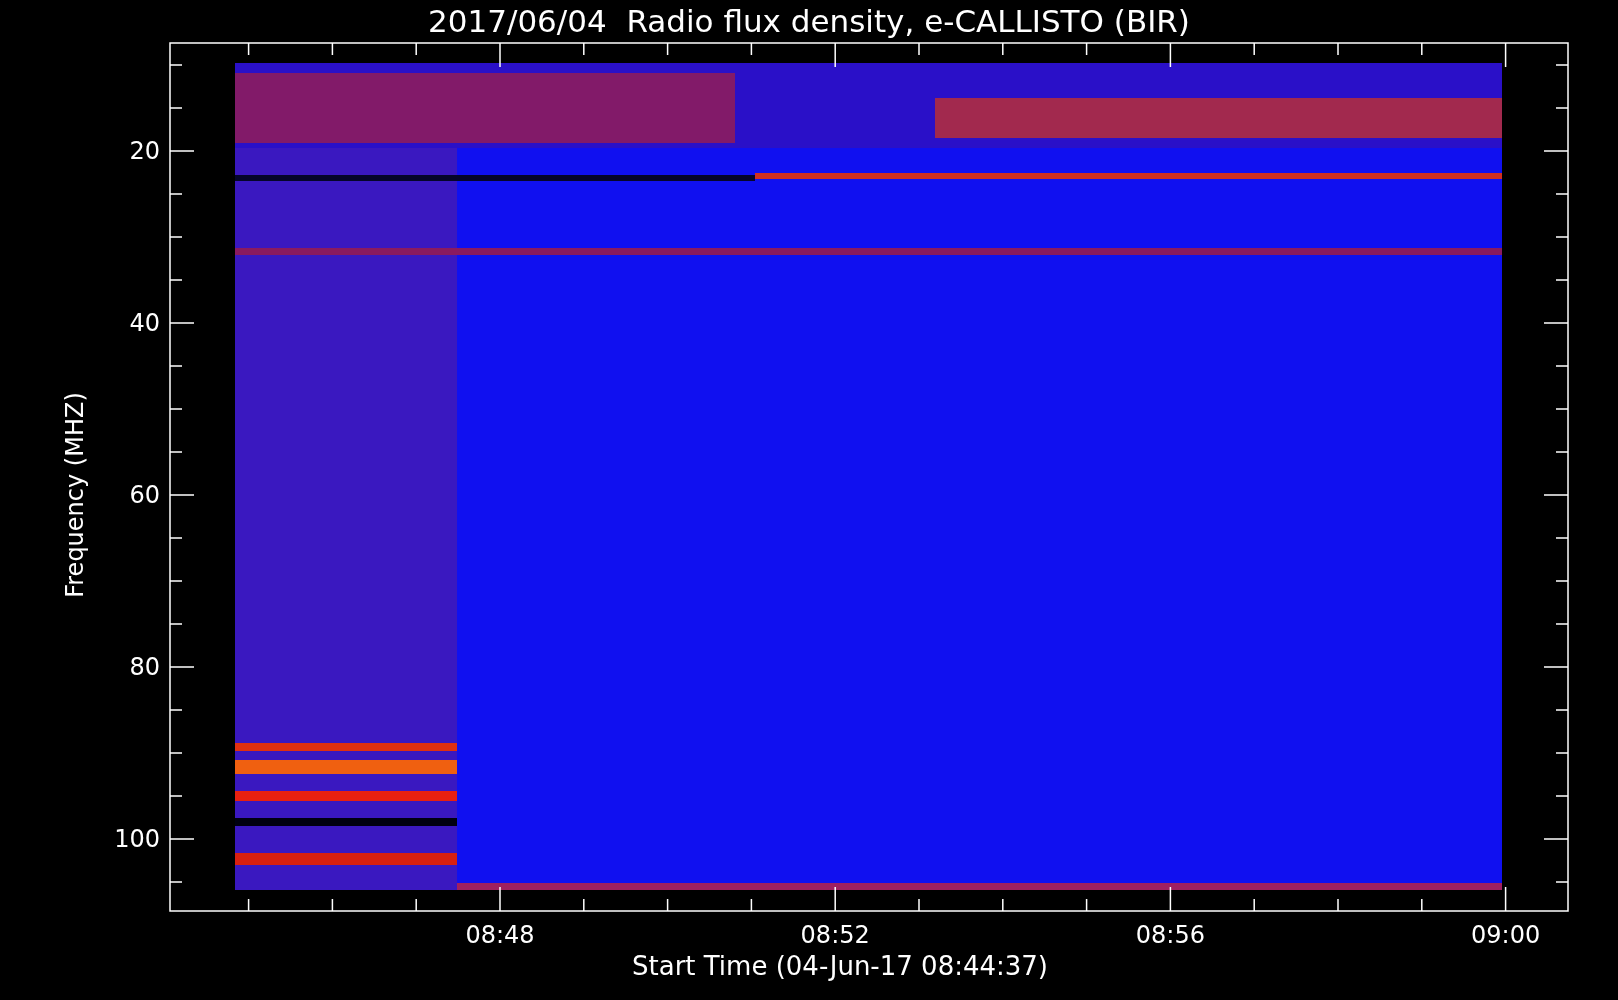 The width and height of the screenshot is (1618, 1000). What do you see at coordinates (144, 323) in the screenshot?
I see `axis-tick-label: 40` at bounding box center [144, 323].